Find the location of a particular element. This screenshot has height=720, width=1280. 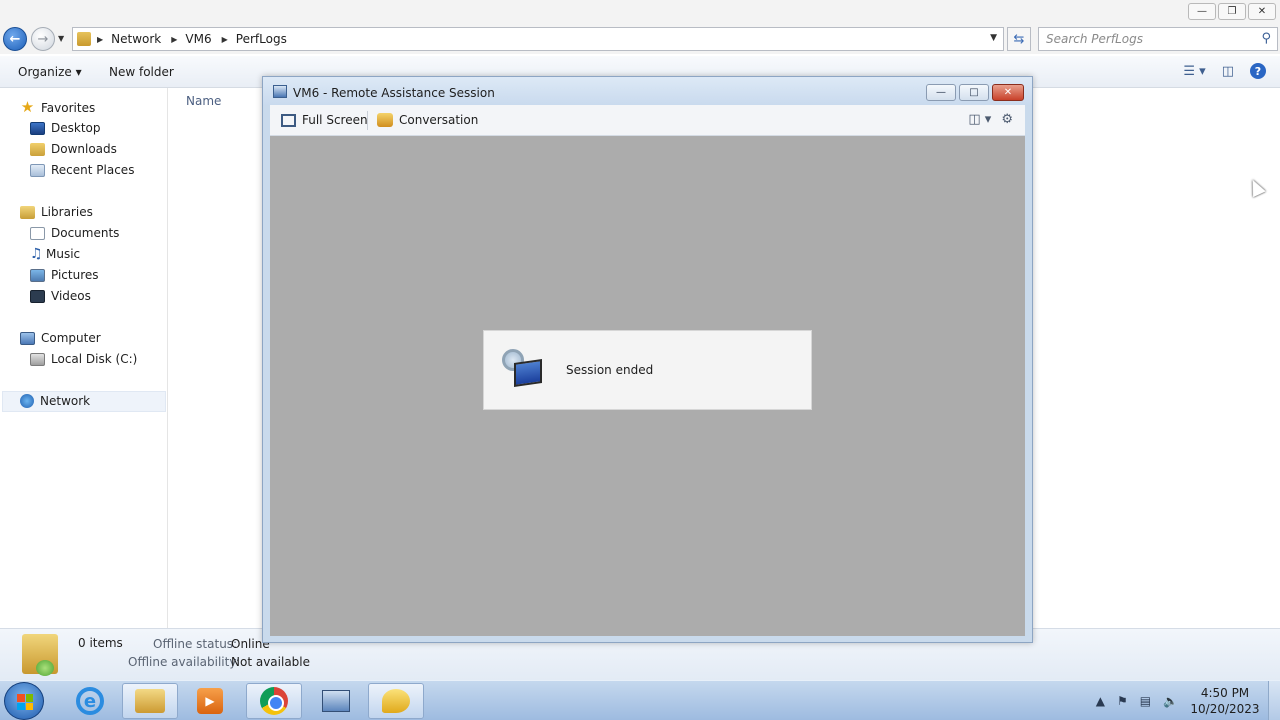

forward-button: → is located at coordinates (43, 39).